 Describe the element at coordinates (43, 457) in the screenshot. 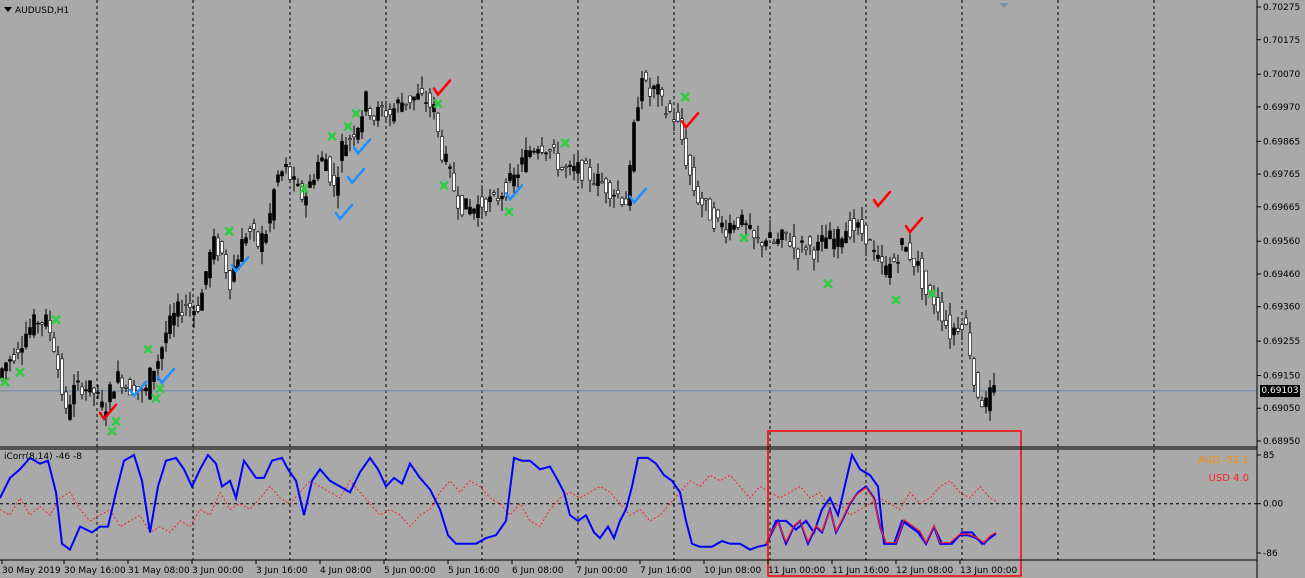

I see `indicator-title: iCorr(8,14) -46 -8` at that location.